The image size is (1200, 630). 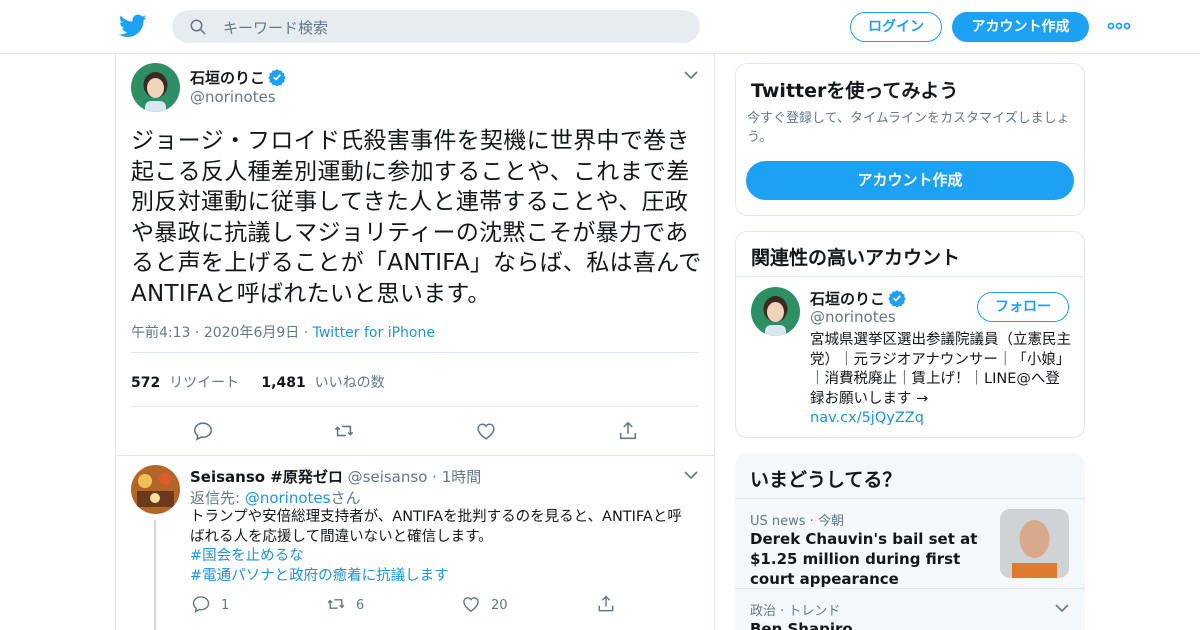 What do you see at coordinates (266, 477) in the screenshot?
I see `reply-author-name: Seisanso #原発ゼロ` at bounding box center [266, 477].